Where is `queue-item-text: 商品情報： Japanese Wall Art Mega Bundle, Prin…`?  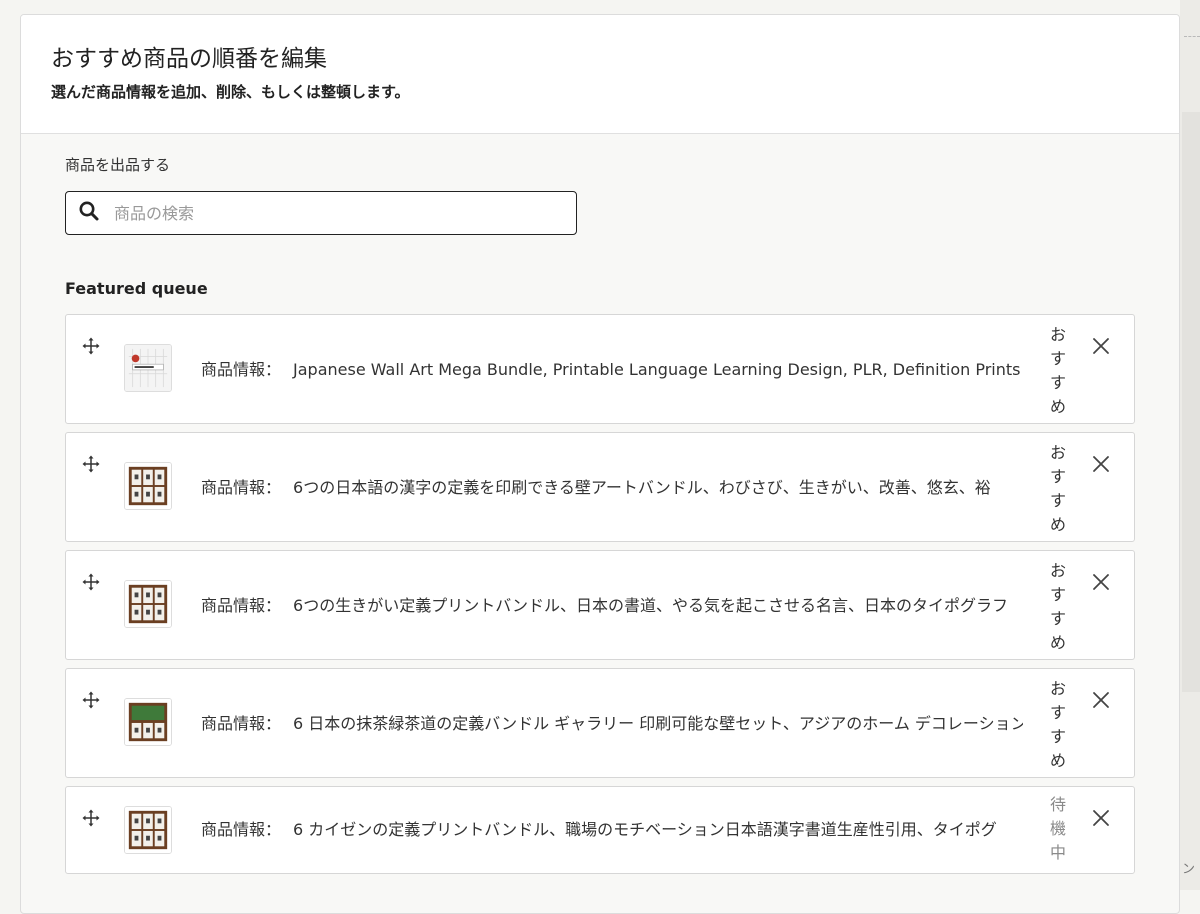 queue-item-text: 商品情報： Japanese Wall Art Mega Bundle, Prin… is located at coordinates (612, 370).